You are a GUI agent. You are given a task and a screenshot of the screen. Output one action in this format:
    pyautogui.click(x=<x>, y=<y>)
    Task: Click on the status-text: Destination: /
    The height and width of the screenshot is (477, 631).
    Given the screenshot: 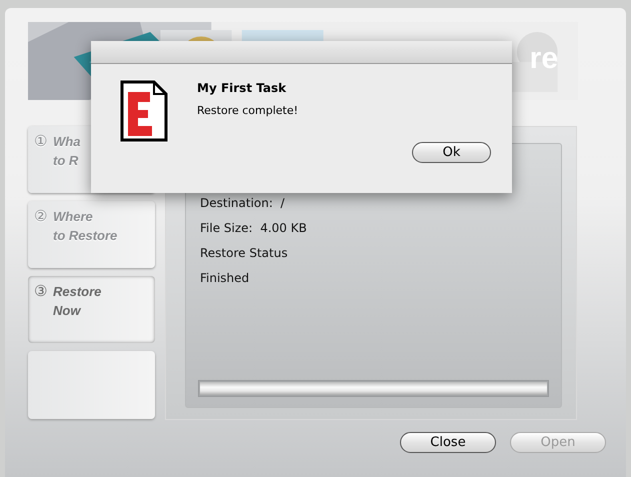 What is the action you would take?
    pyautogui.click(x=243, y=204)
    